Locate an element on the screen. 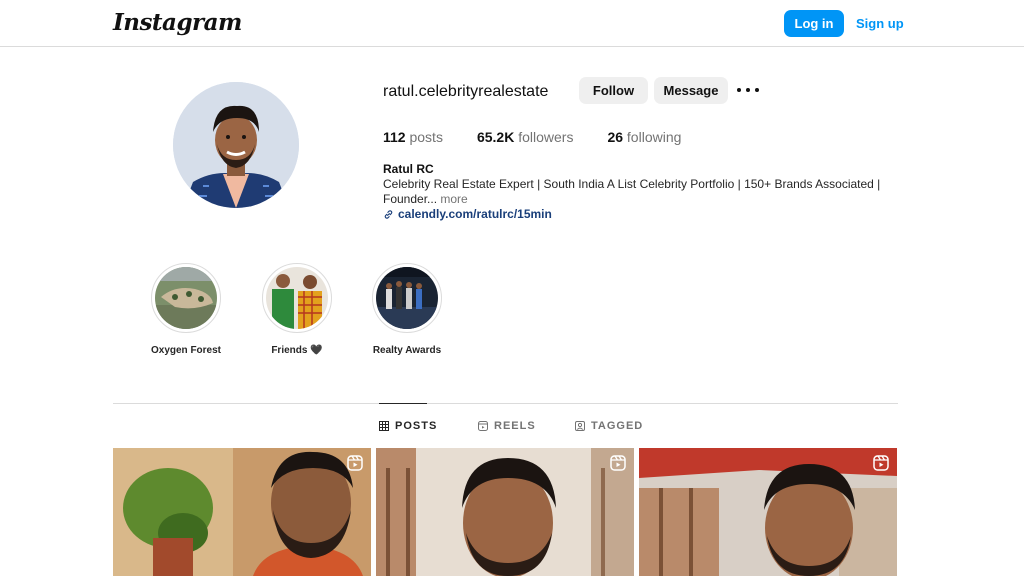 The image size is (1024, 576). followers-stat: 65.2K followers is located at coordinates (525, 137).